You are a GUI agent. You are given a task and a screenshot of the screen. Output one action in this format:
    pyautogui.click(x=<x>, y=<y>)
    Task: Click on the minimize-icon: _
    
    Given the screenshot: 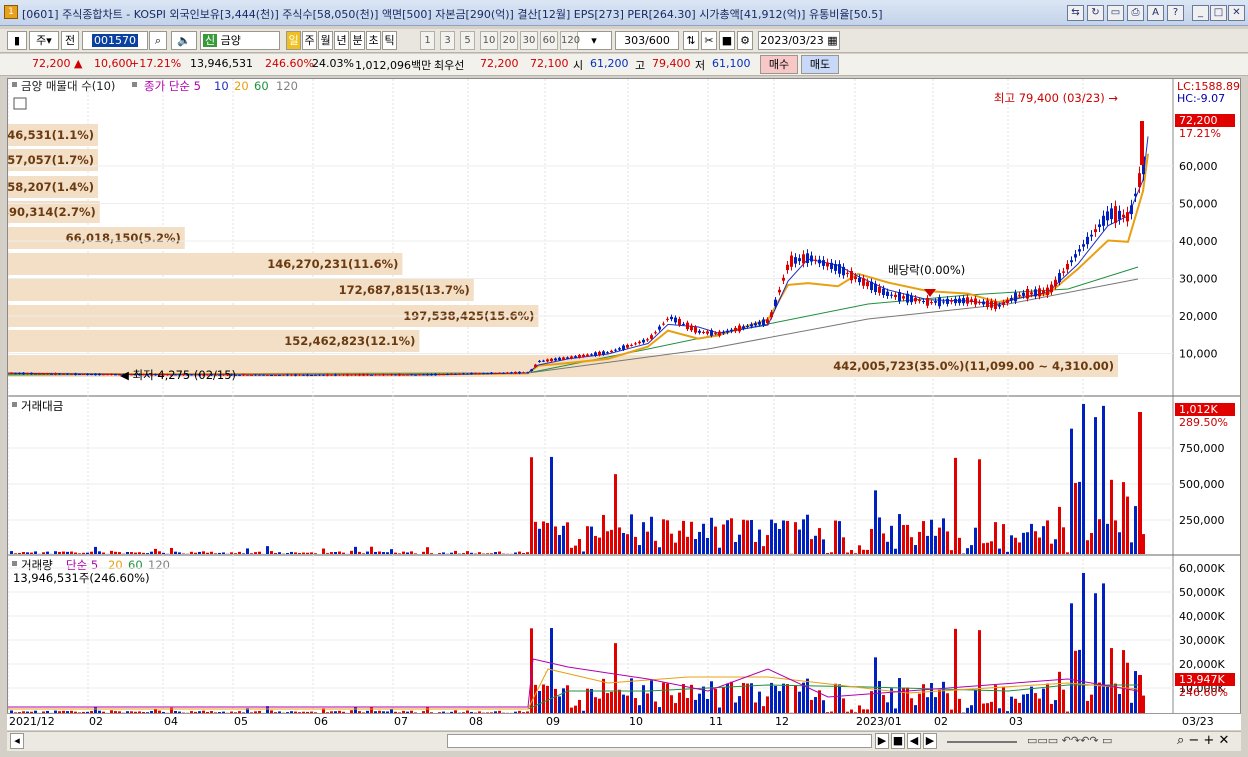 What is the action you would take?
    pyautogui.click(x=1200, y=13)
    